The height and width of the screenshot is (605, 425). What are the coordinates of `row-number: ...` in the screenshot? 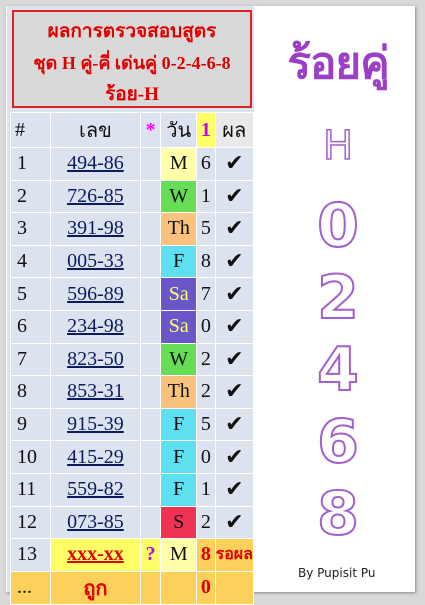 It's located at (30, 587).